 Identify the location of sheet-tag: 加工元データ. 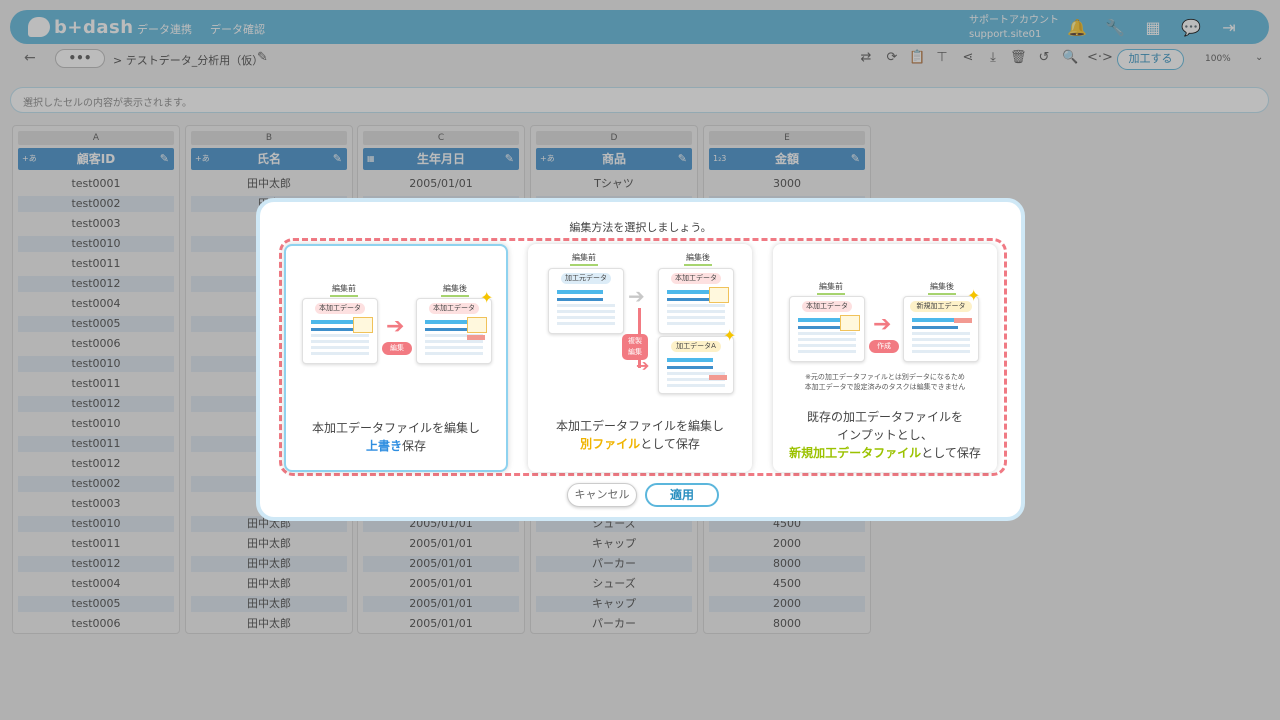
(586, 278).